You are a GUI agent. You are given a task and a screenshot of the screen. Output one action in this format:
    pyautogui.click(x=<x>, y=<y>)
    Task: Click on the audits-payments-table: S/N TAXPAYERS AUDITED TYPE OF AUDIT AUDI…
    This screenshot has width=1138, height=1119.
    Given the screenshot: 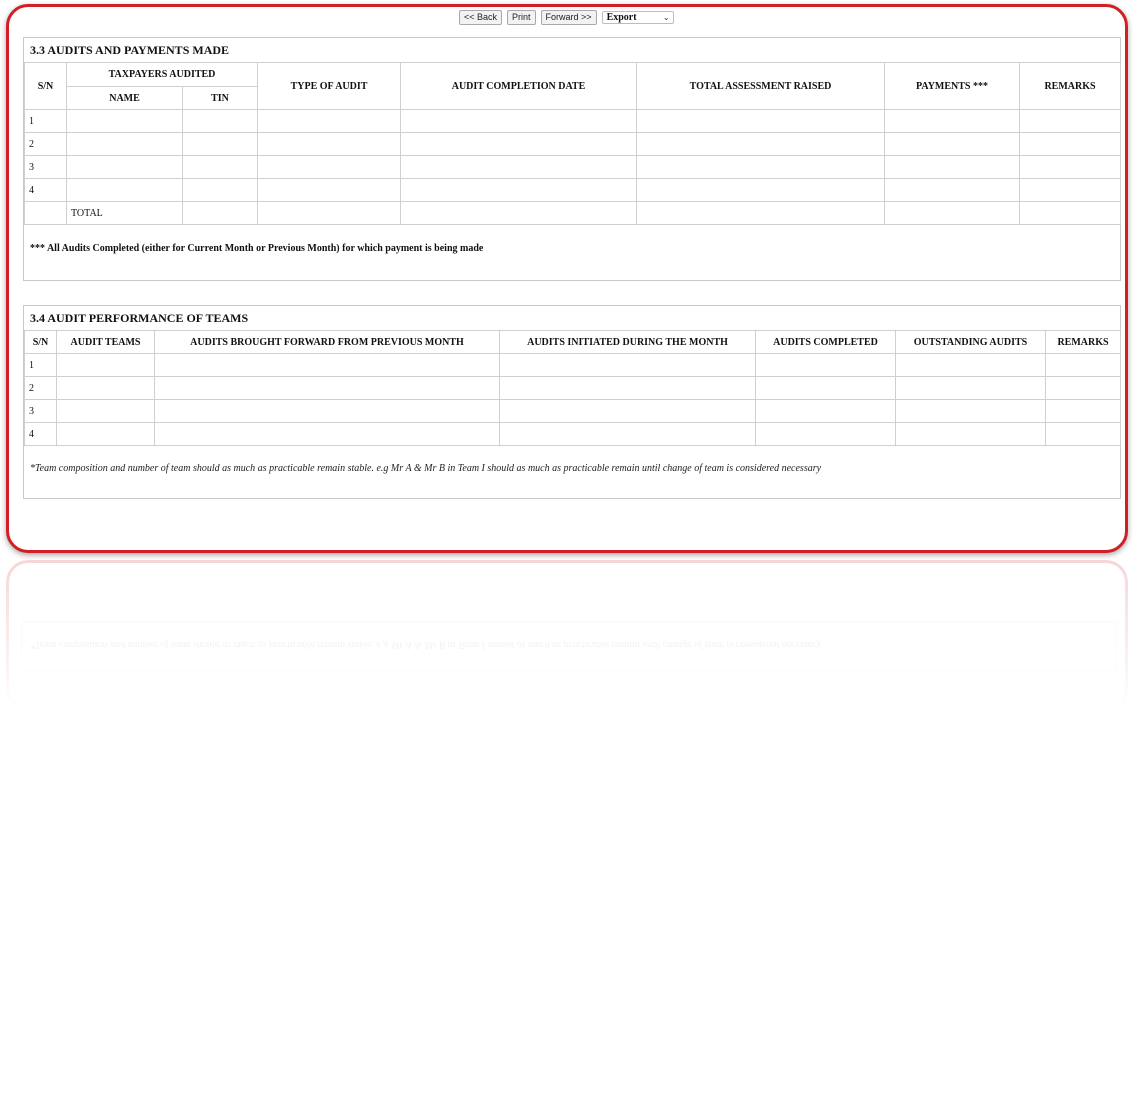 What is the action you would take?
    pyautogui.click(x=573, y=143)
    